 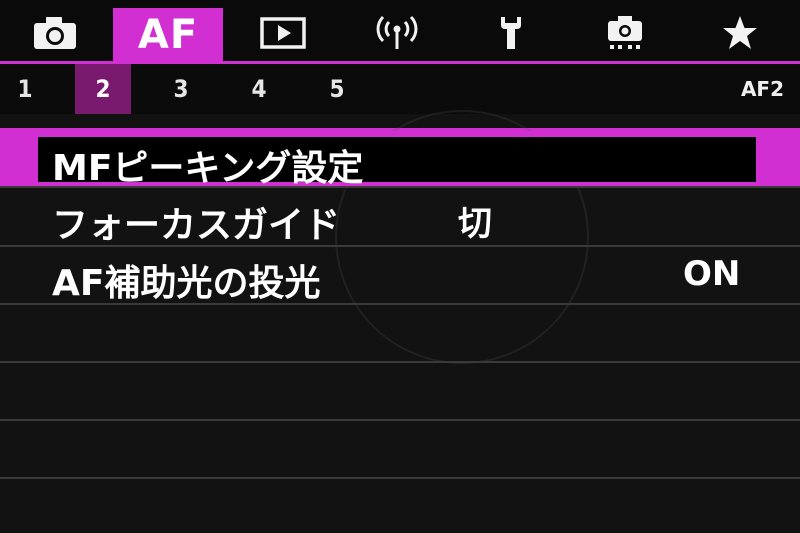 I want to click on tab-setup, so click(x=511, y=34).